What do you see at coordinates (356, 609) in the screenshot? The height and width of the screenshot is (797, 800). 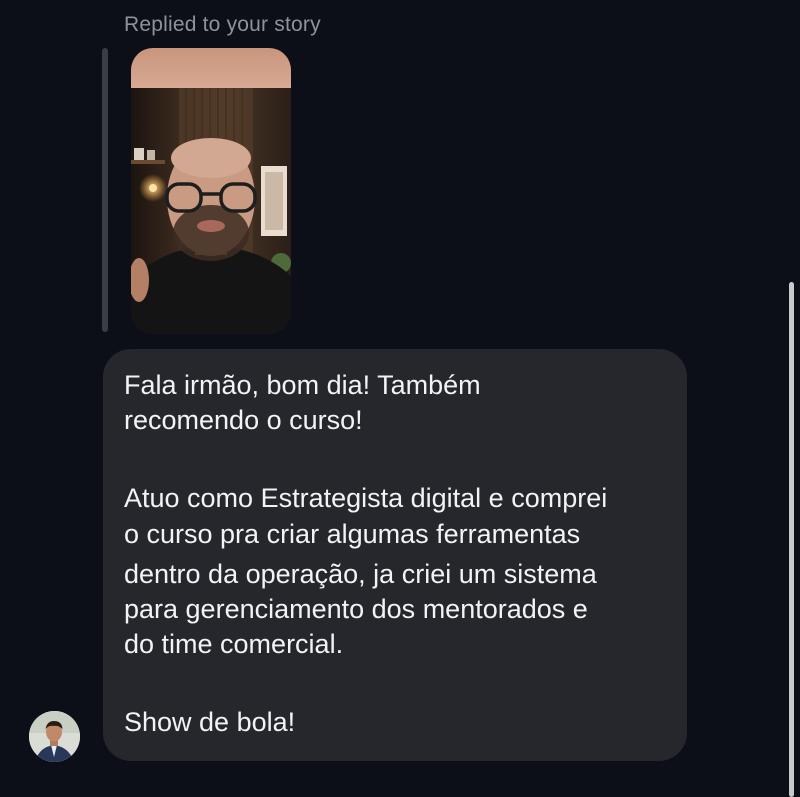 I see `message-line: para gerenciamento dos mentorados e` at bounding box center [356, 609].